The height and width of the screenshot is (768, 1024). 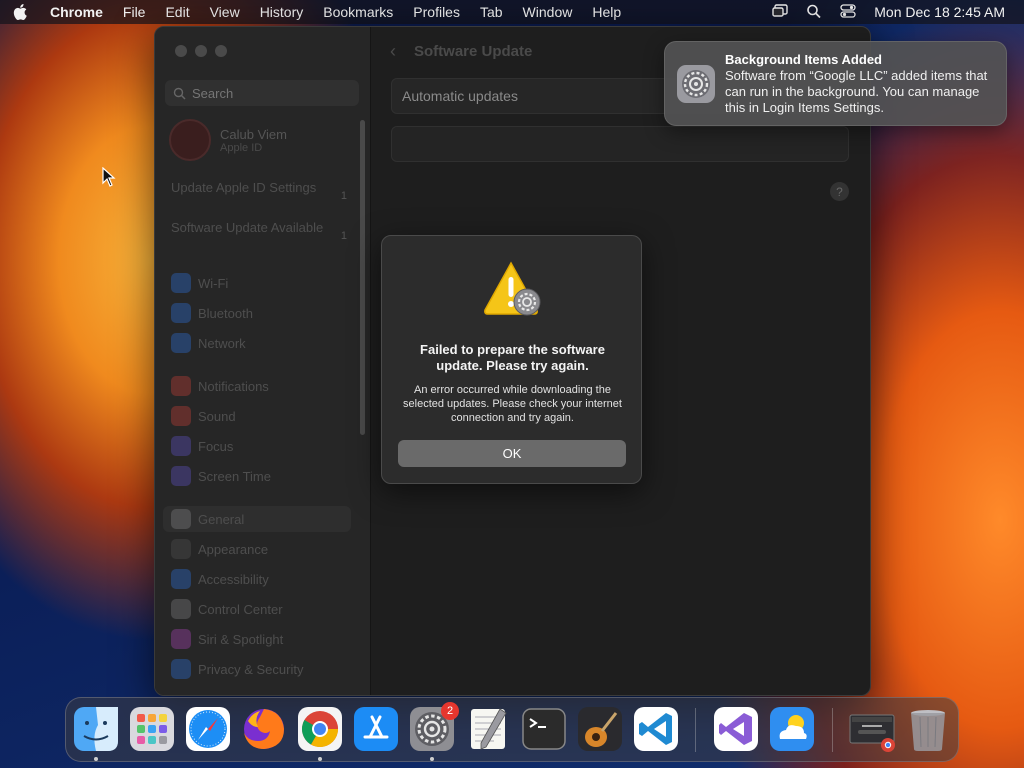 I want to click on settings-header: ‹ Software Update, so click(x=461, y=51).